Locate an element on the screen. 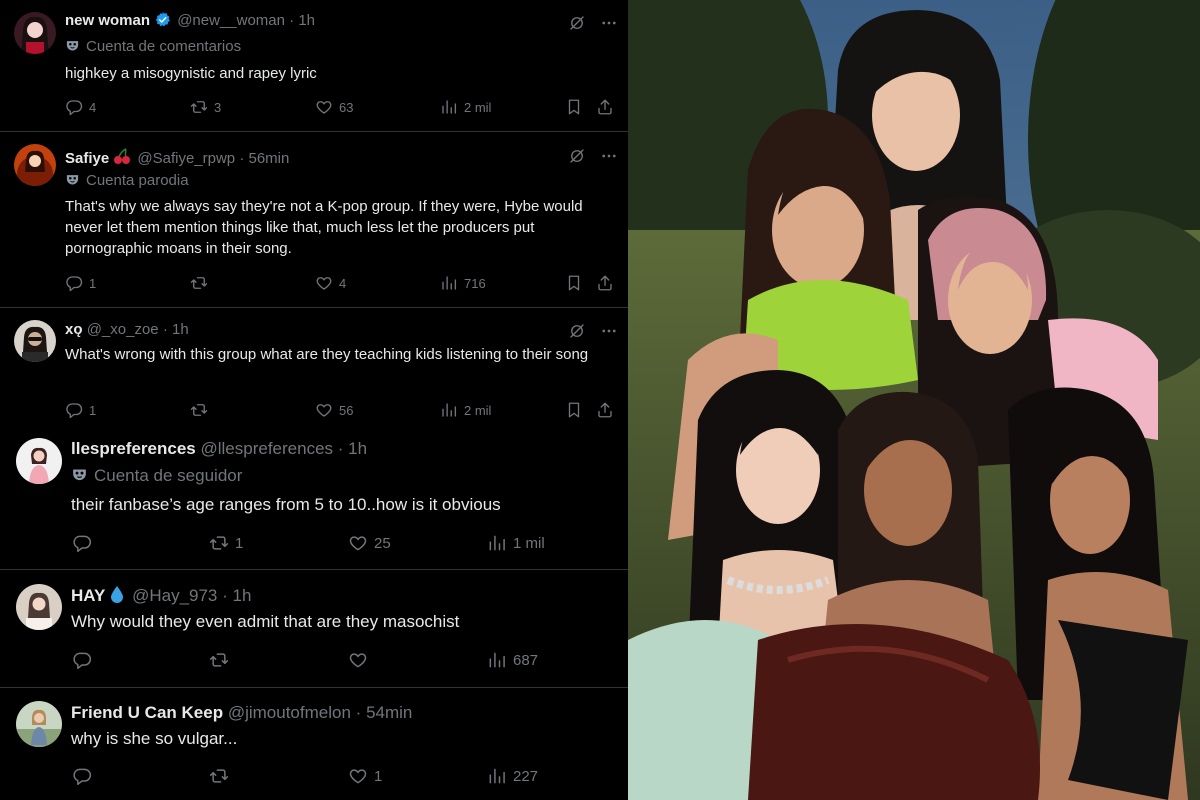  account-label-text: Cuenta de seguidor is located at coordinates (168, 475).